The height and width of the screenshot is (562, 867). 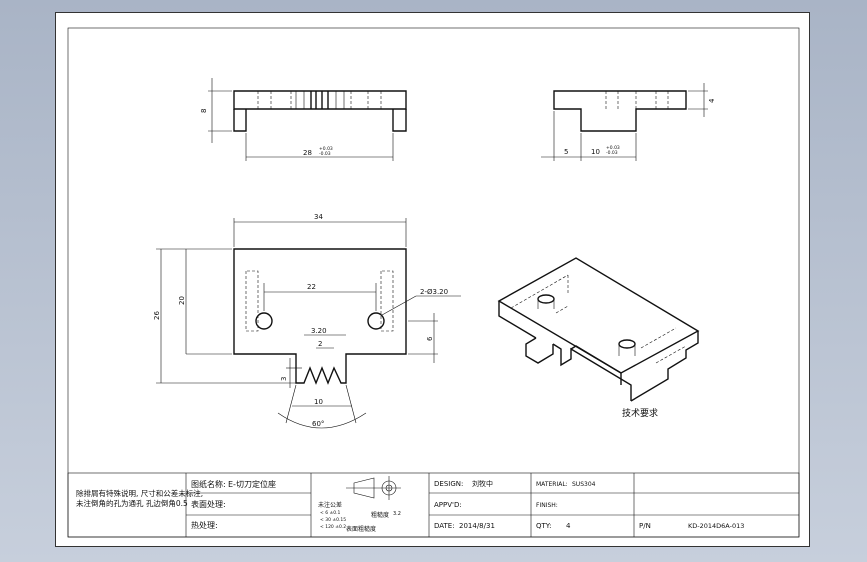 I want to click on hole-right, so click(x=376, y=321).